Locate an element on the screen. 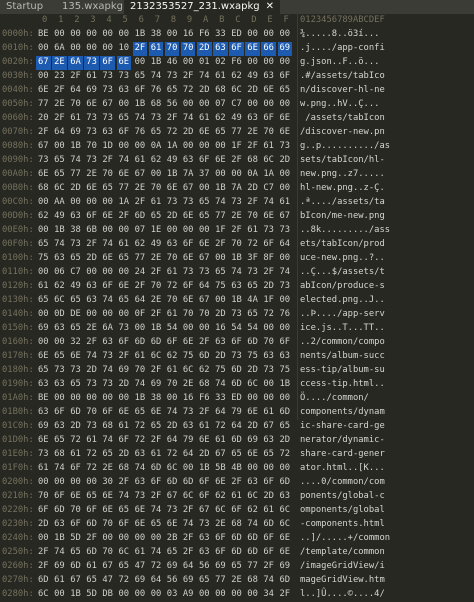 This screenshot has width=474, height=602. tab-active-wxapkg: 2132353527_231.wxapkg ✕ is located at coordinates (202, 7).